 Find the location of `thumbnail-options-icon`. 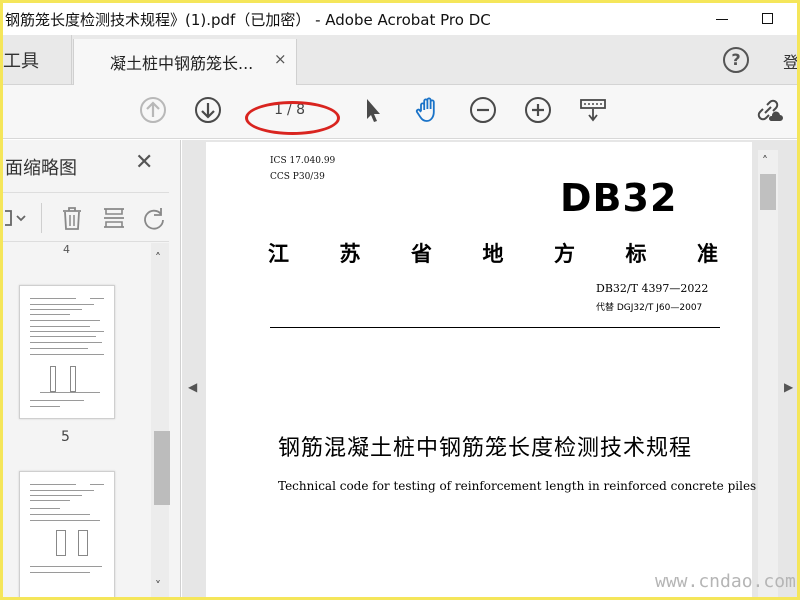

thumbnail-options-icon is located at coordinates (16, 218).